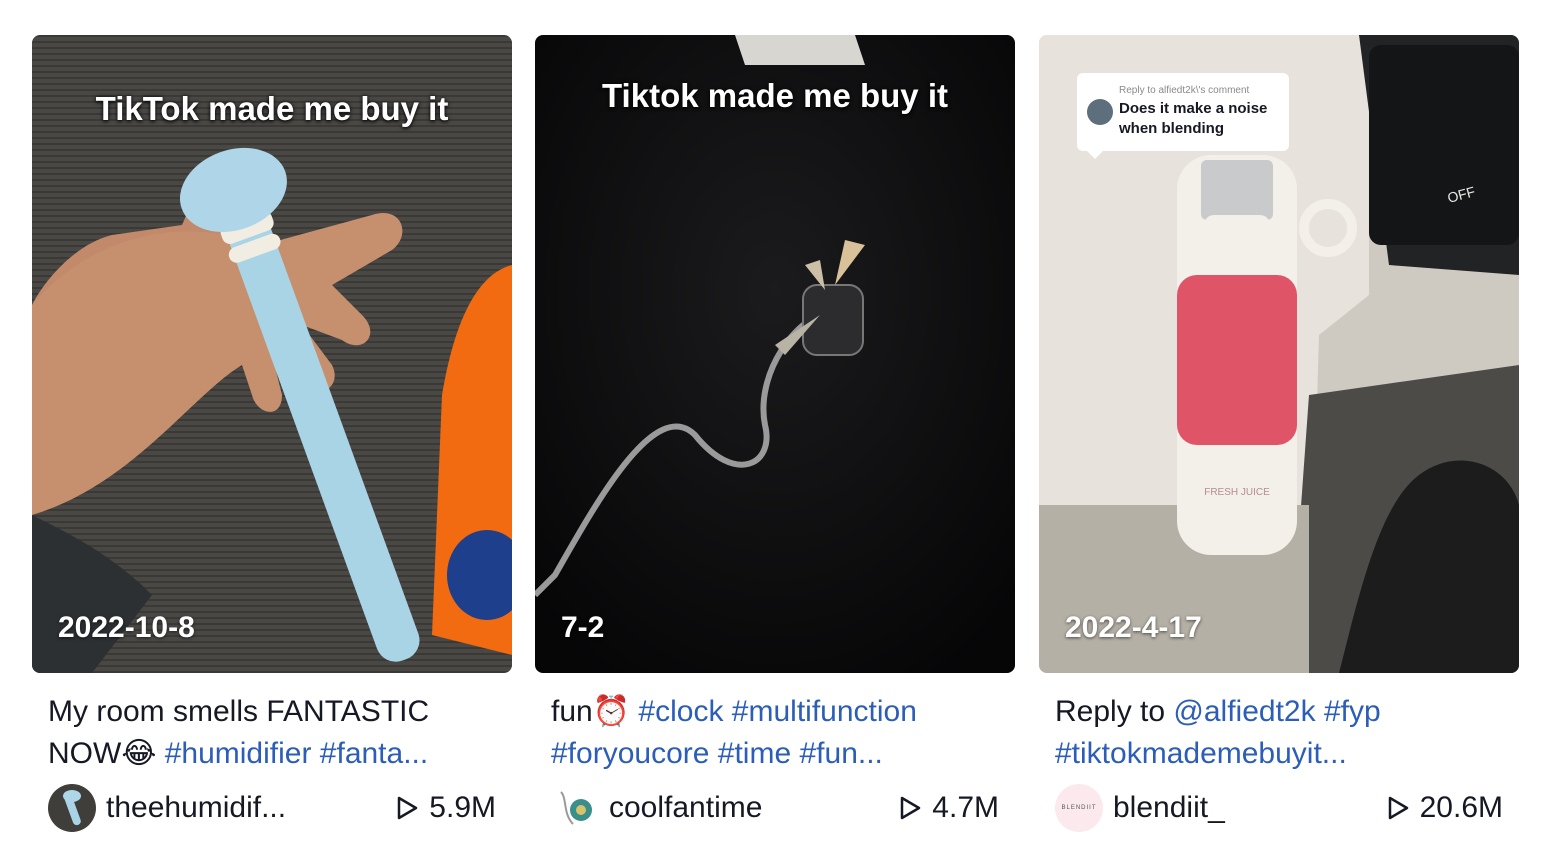 The image size is (1552, 868). Describe the element at coordinates (714, 808) in the screenshot. I see `author-name: coolfantime` at that location.